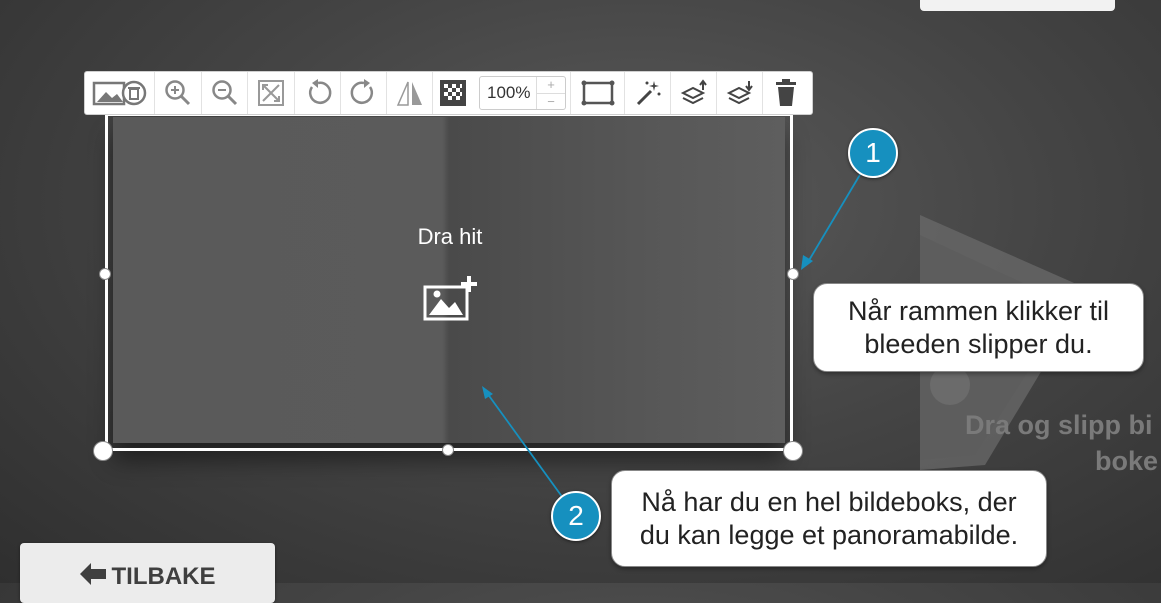  What do you see at coordinates (829, 534) in the screenshot?
I see `callout-2-line2: du kan legge et panoramabilde.` at bounding box center [829, 534].